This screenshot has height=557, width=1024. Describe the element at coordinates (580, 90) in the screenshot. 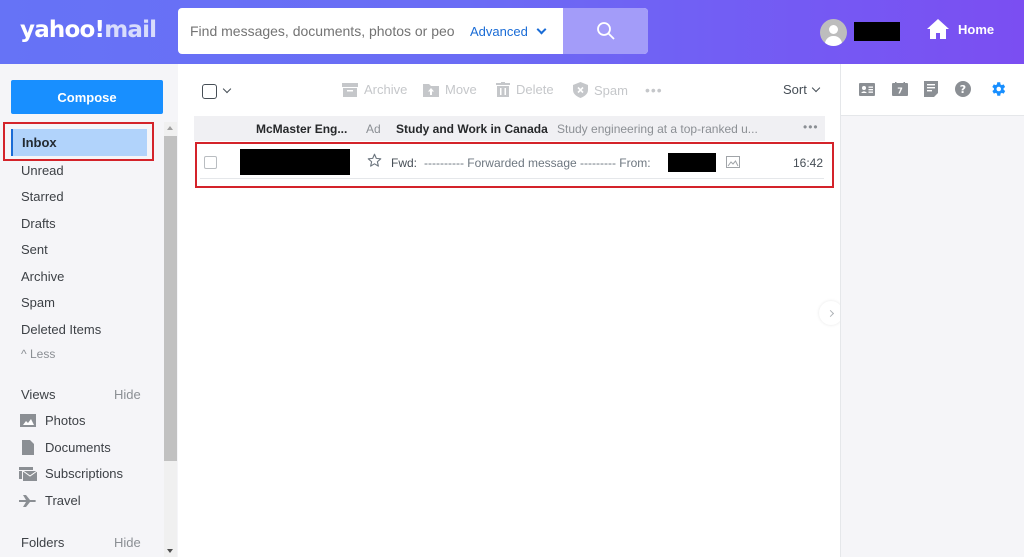

I see `shield-icon` at that location.